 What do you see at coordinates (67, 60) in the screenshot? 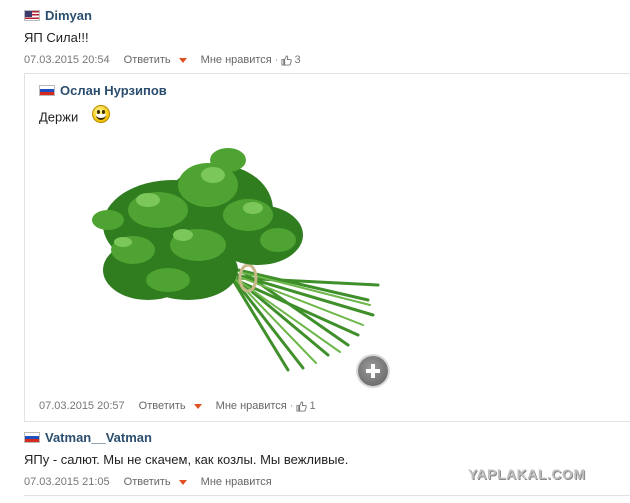
I see `comment-date: 07.03.2015 20:54` at bounding box center [67, 60].